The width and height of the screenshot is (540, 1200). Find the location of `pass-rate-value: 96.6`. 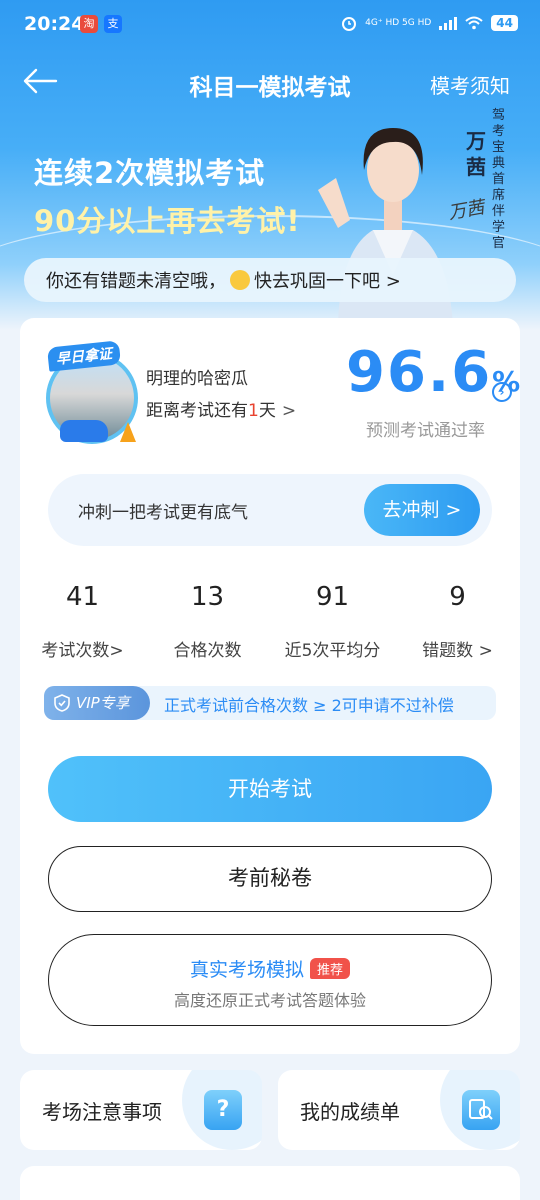

pass-rate-value: 96.6 is located at coordinates (419, 372).